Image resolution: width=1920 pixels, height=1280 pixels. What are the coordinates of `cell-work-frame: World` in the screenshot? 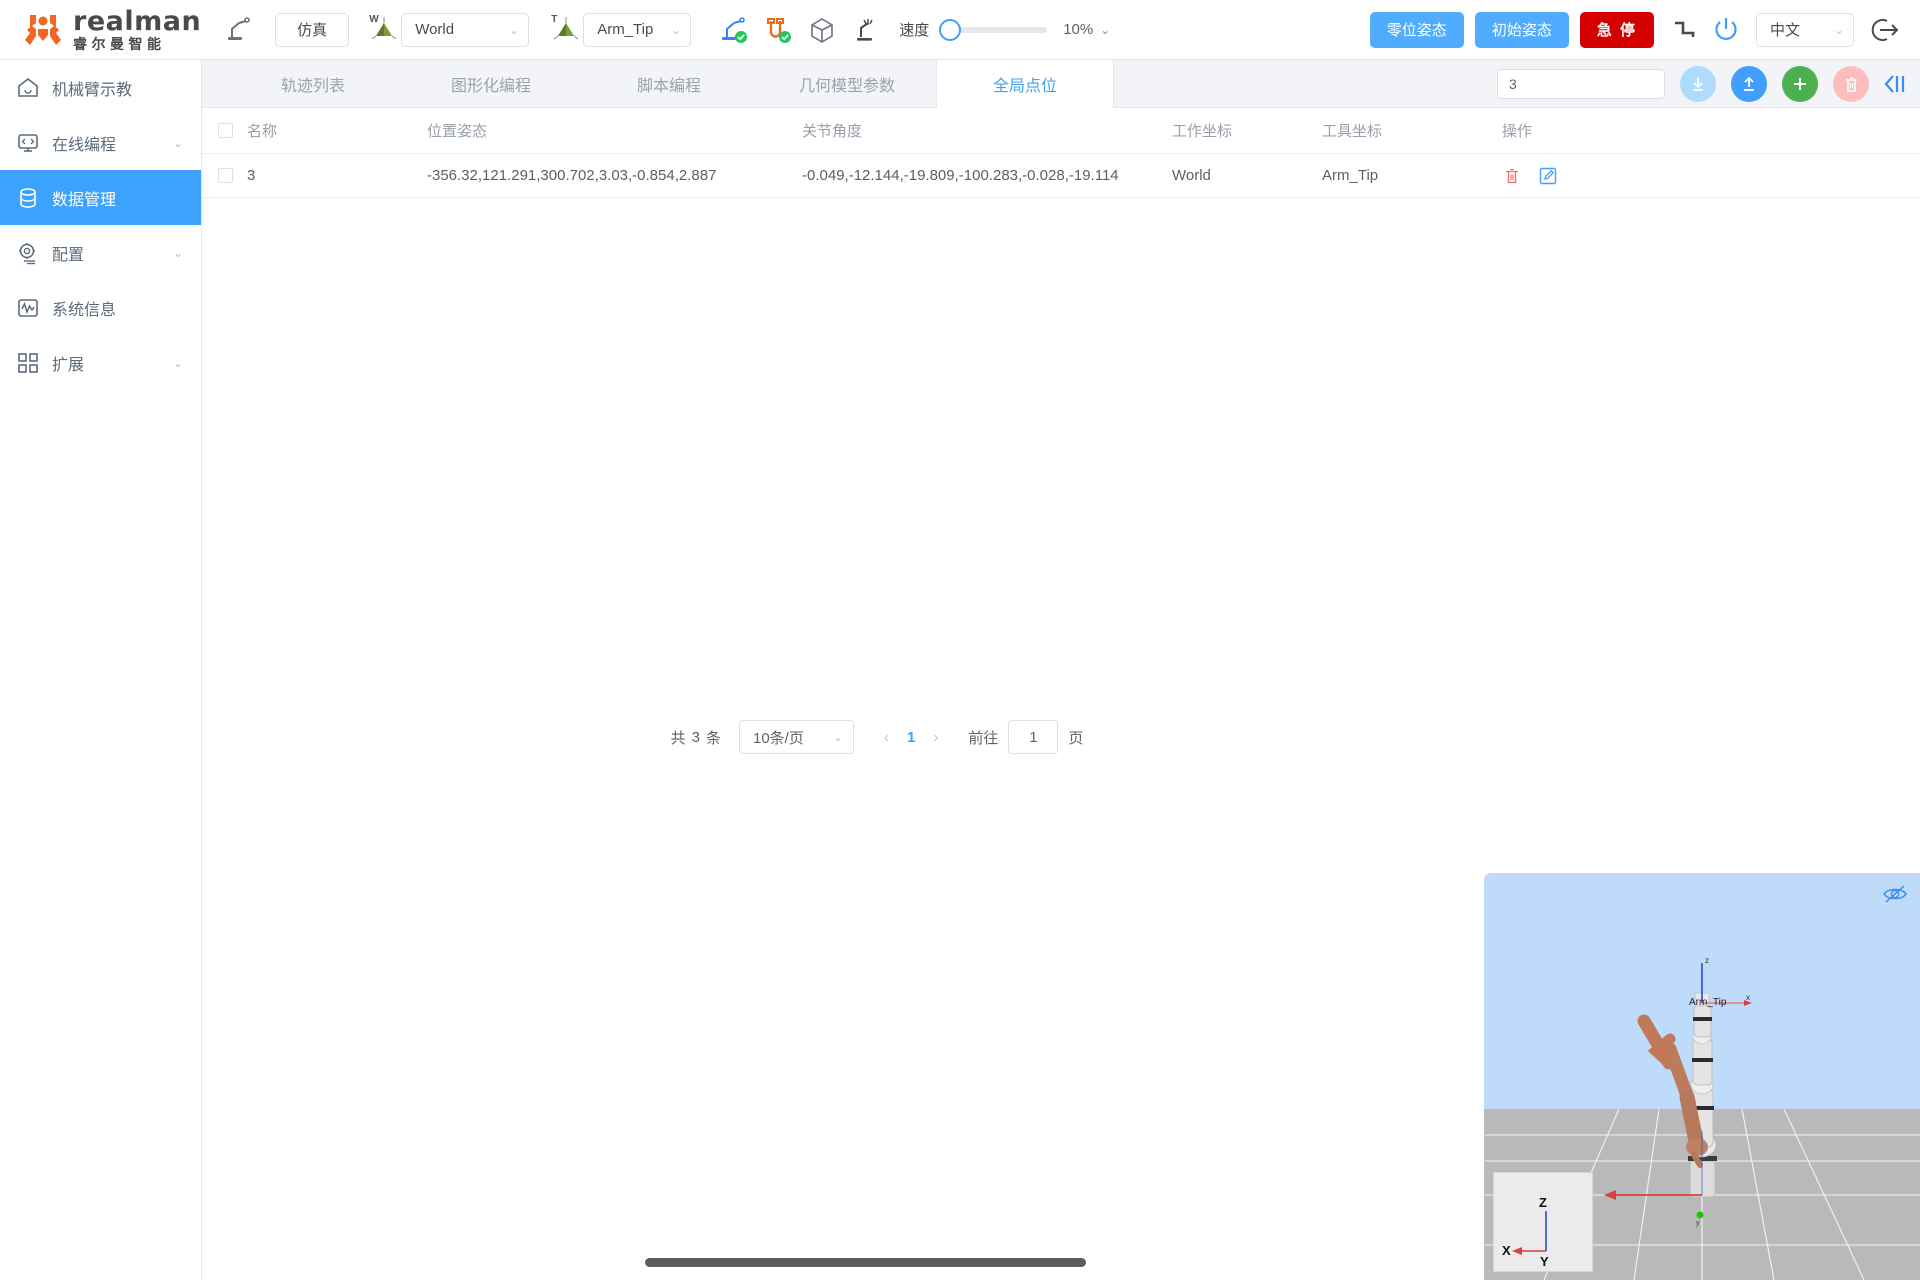 It's located at (1191, 175).